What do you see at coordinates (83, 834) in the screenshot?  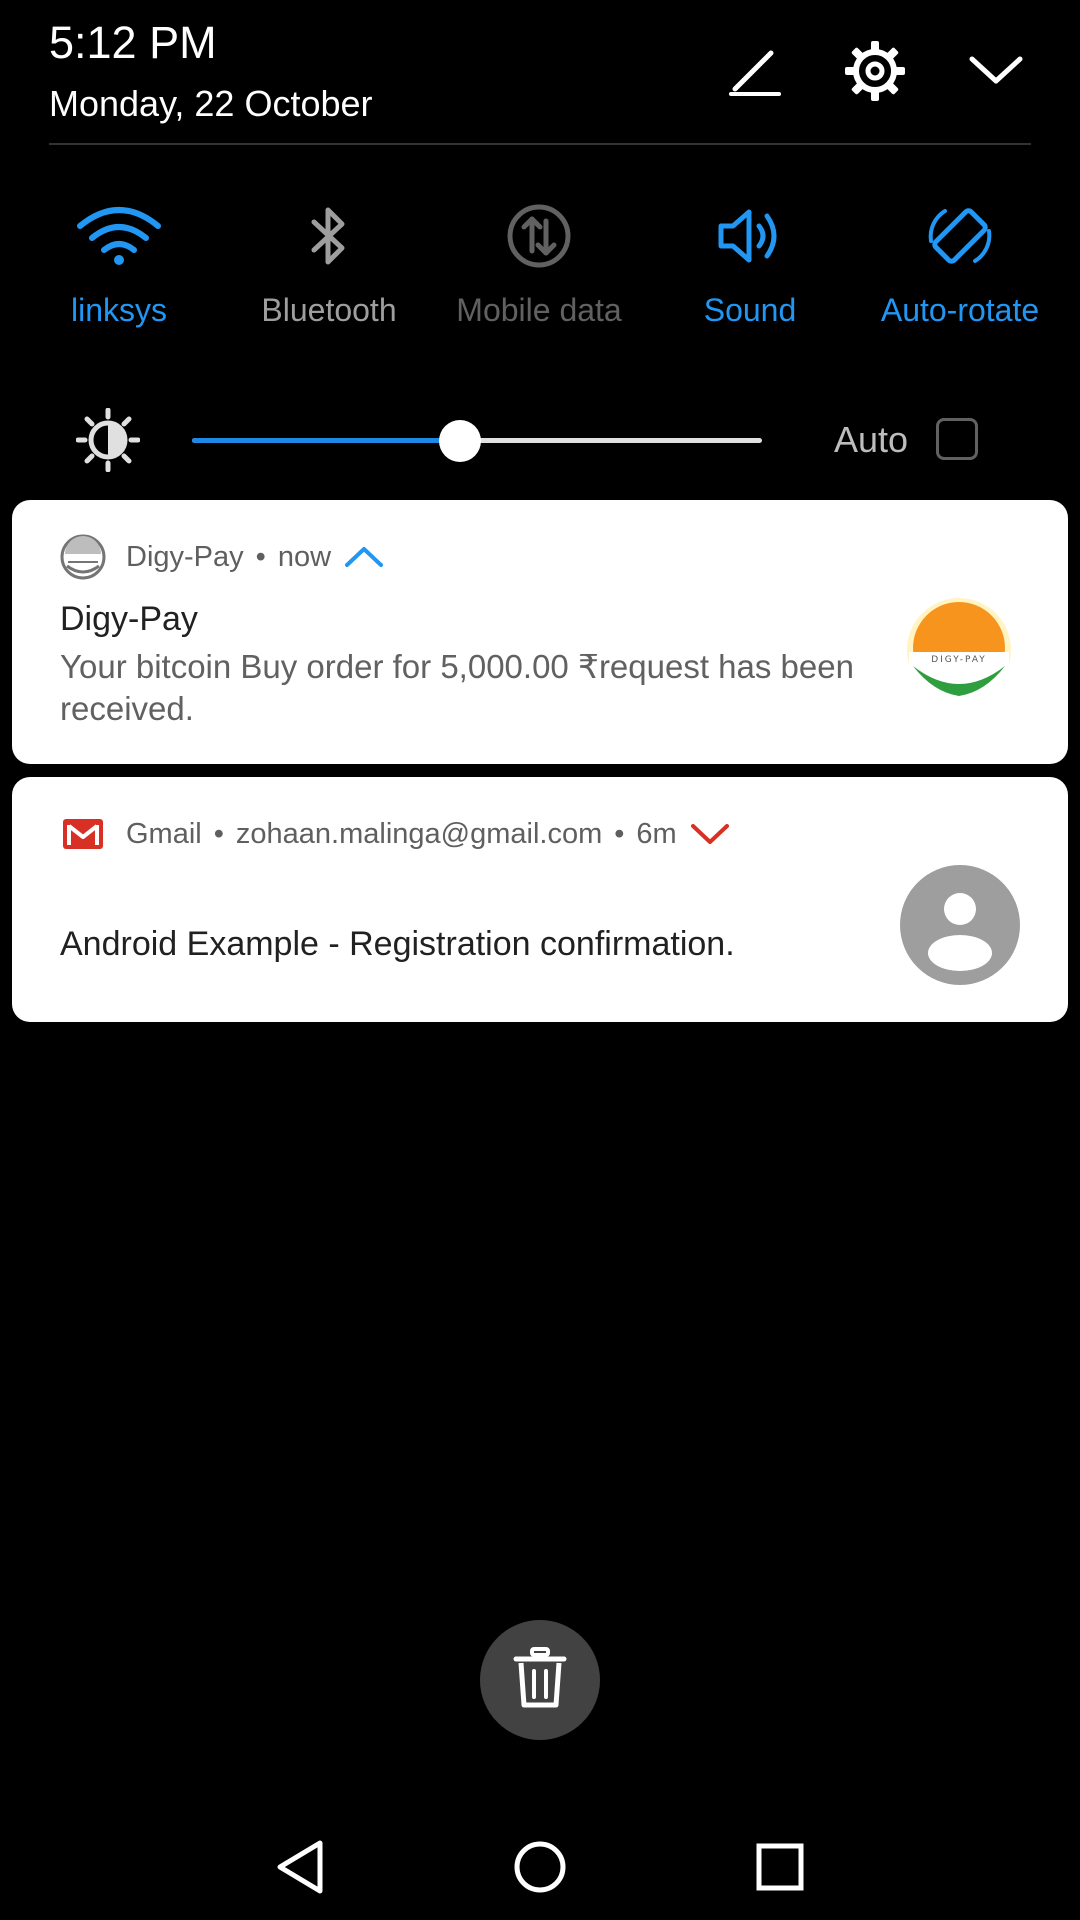 I see `gmail-icon` at bounding box center [83, 834].